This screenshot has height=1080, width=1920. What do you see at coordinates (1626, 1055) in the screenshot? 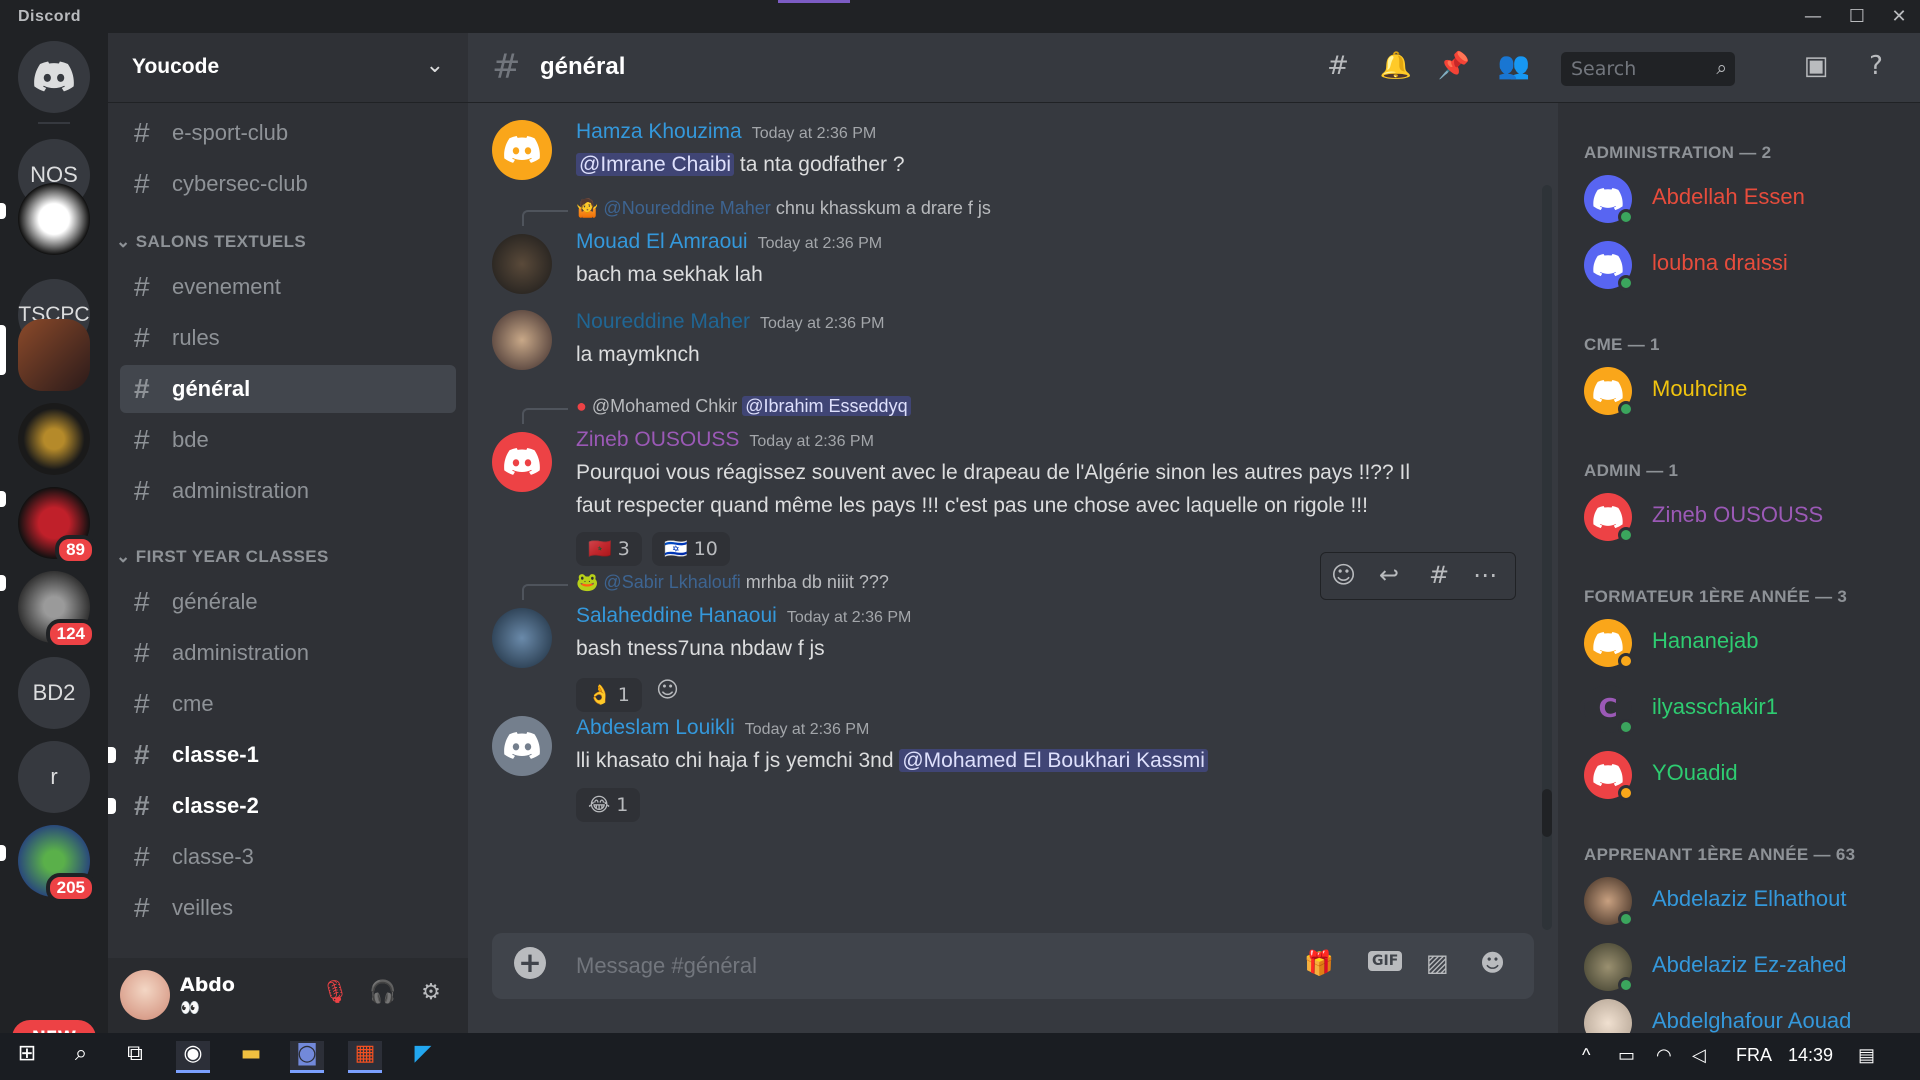
I see `battery-icon: ▭` at bounding box center [1626, 1055].